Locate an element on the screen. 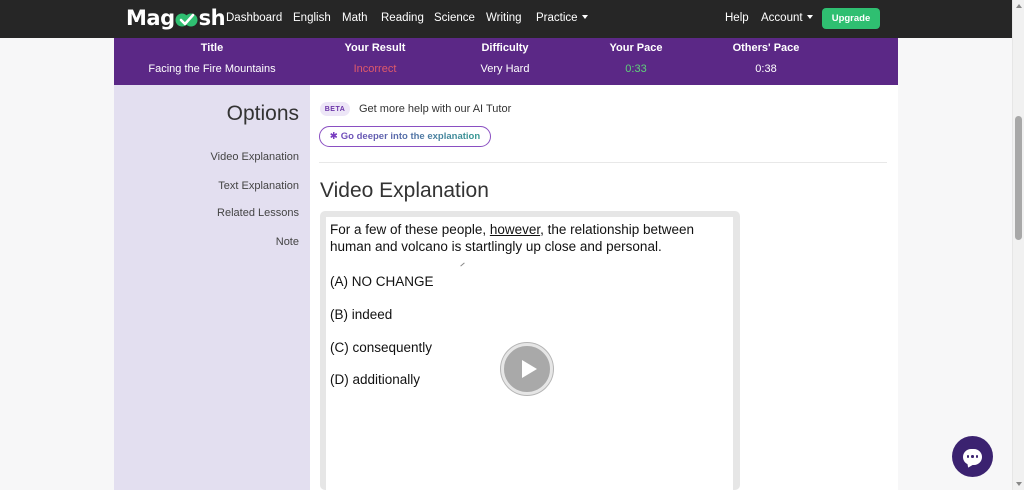 This screenshot has height=490, width=1024. sidebar-item-video-explanation: Video Explanation is located at coordinates (255, 157).